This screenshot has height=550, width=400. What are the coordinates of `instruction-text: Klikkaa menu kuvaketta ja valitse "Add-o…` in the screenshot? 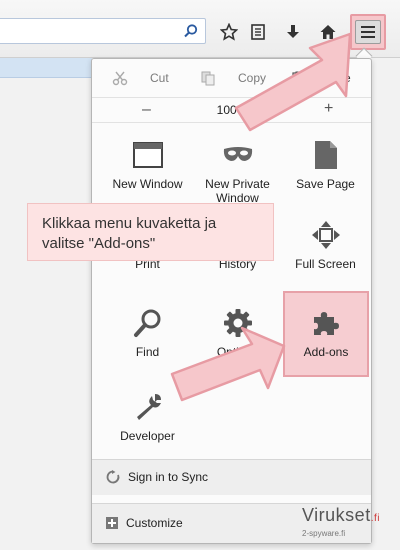 It's located at (129, 233).